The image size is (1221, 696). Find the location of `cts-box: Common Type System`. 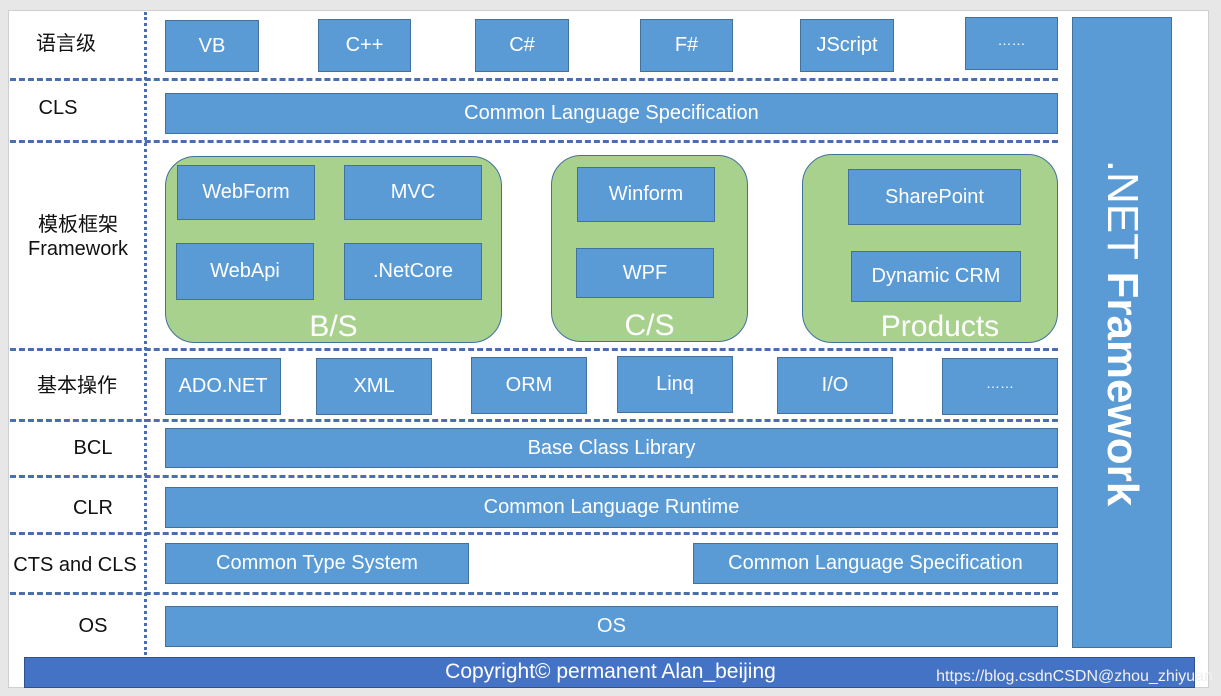

cts-box: Common Type System is located at coordinates (317, 563).